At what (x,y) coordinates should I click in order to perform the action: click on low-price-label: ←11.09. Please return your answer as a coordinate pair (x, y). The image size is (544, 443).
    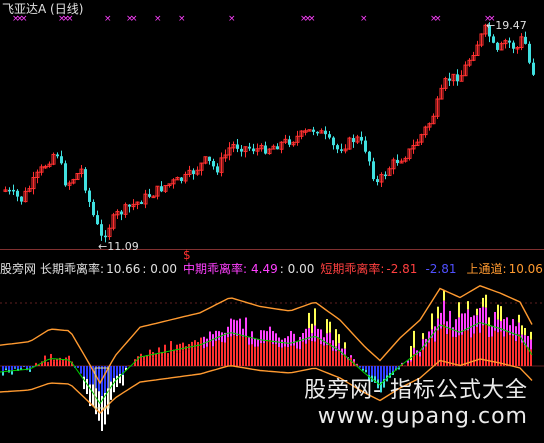
    Looking at the image, I should click on (118, 246).